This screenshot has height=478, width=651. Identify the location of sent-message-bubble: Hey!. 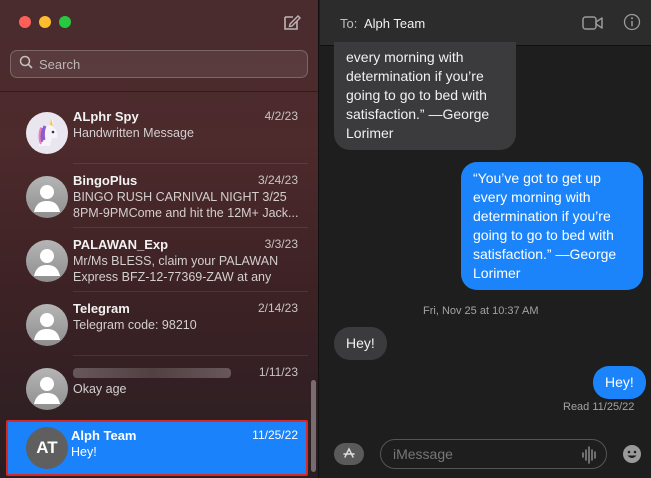
(619, 382).